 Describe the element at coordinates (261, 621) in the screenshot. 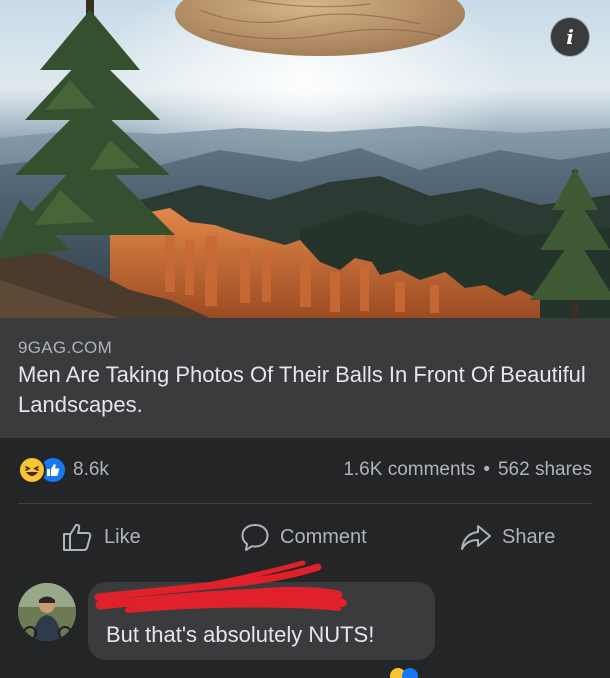

I see `comment-bubble: But that's absolutely NUTS!` at that location.